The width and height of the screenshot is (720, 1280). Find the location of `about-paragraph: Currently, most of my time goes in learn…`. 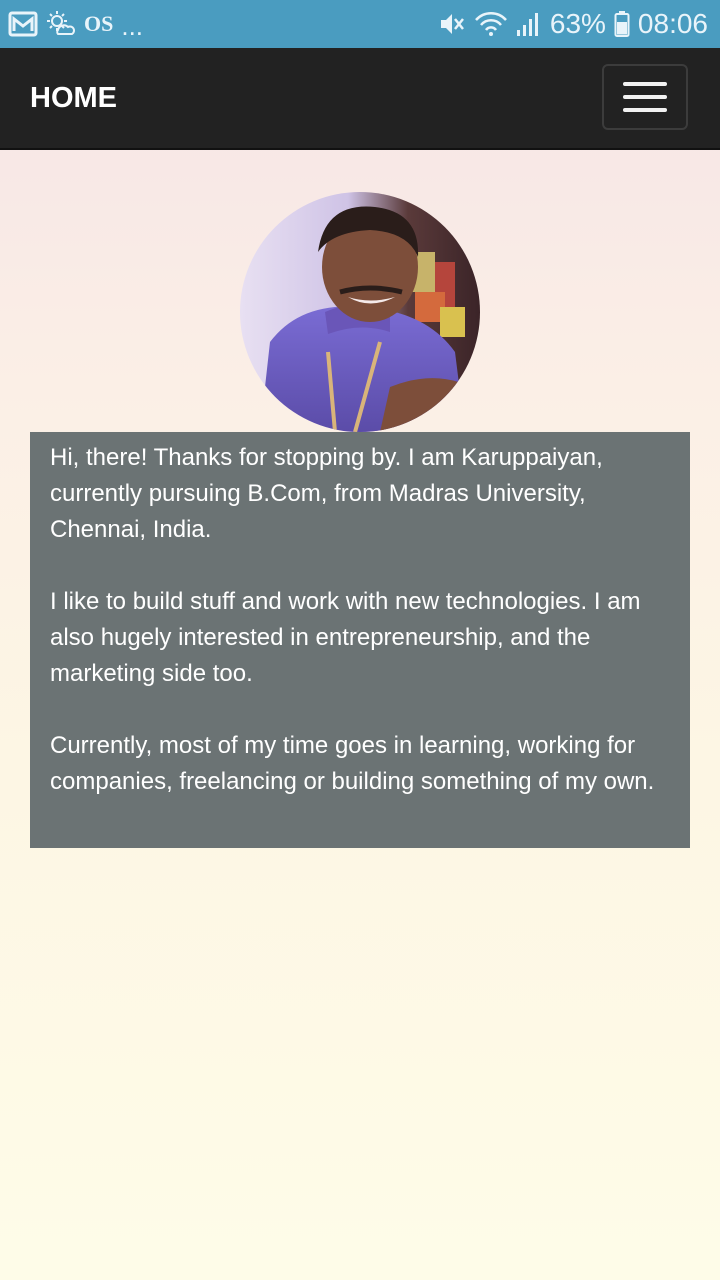

about-paragraph: Currently, most of my time goes in learn… is located at coordinates (352, 763).